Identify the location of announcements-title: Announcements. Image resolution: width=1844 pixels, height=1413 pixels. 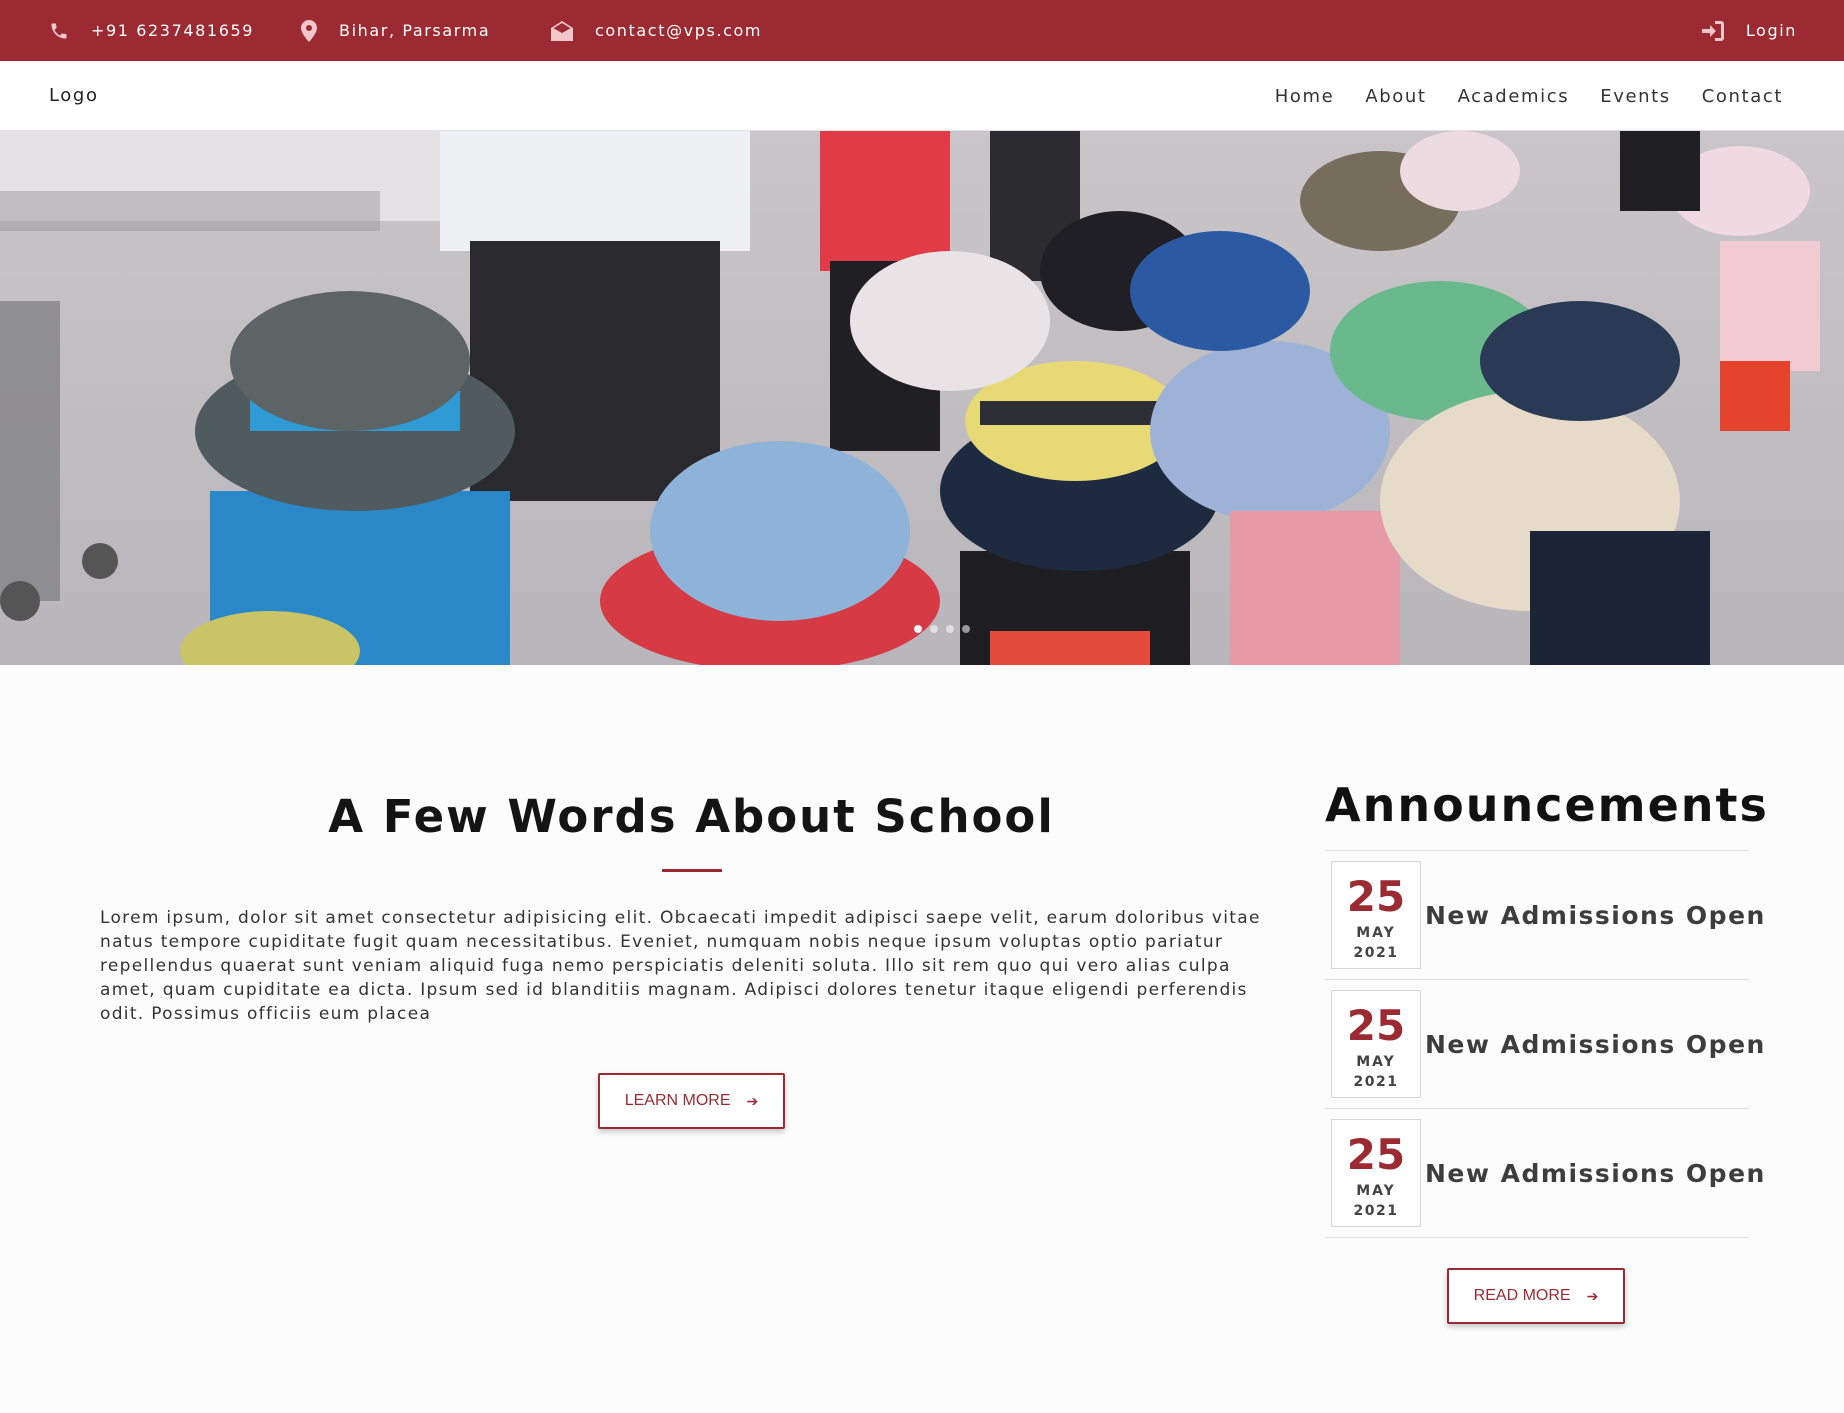
(1547, 805).